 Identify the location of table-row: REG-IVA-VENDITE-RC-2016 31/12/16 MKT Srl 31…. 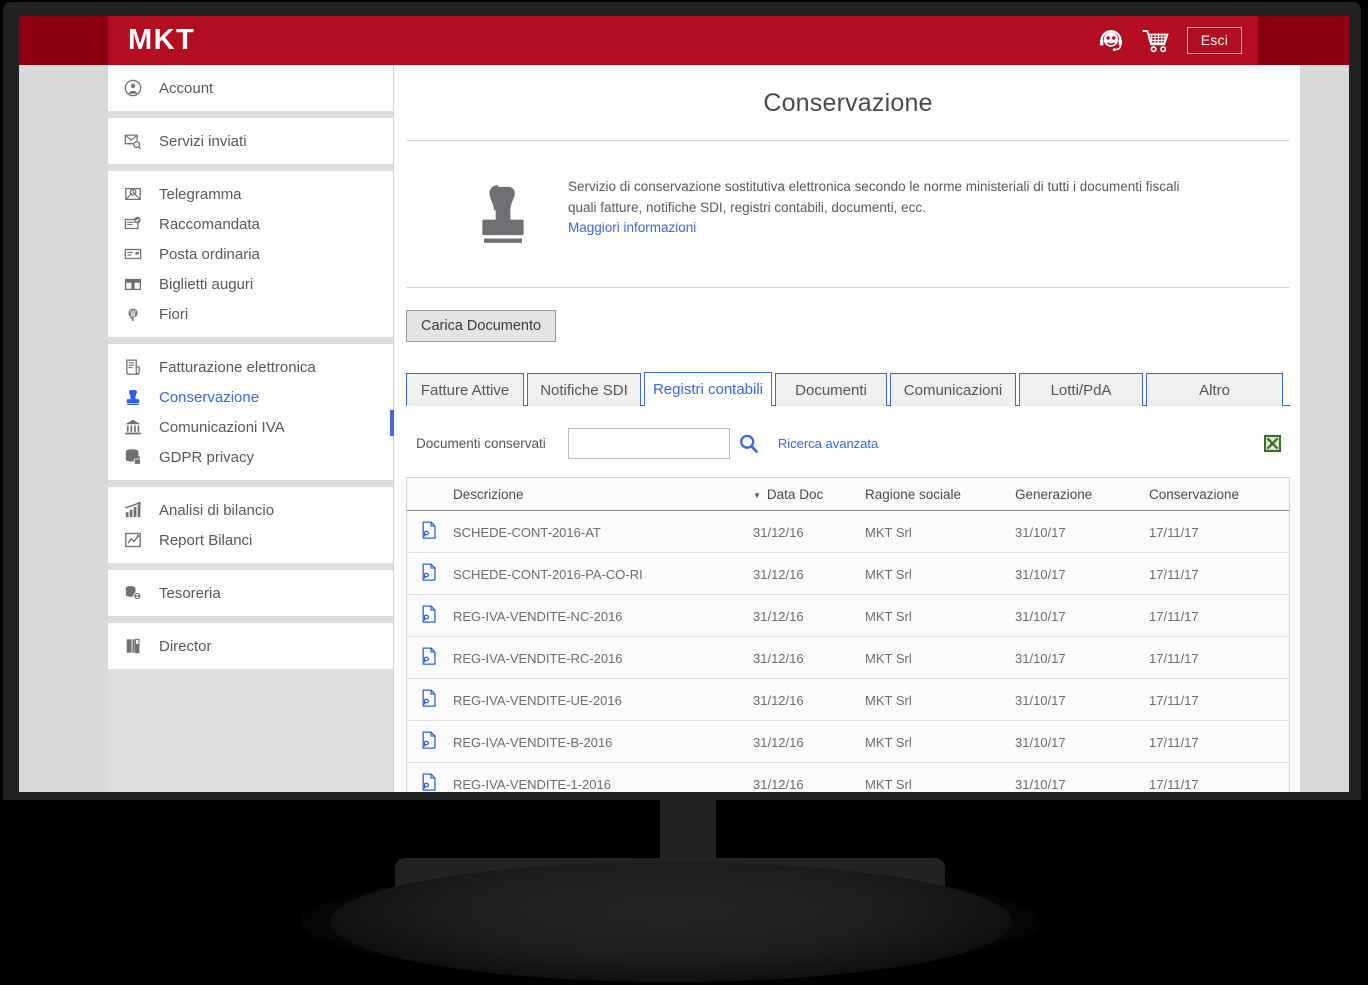
(848, 657).